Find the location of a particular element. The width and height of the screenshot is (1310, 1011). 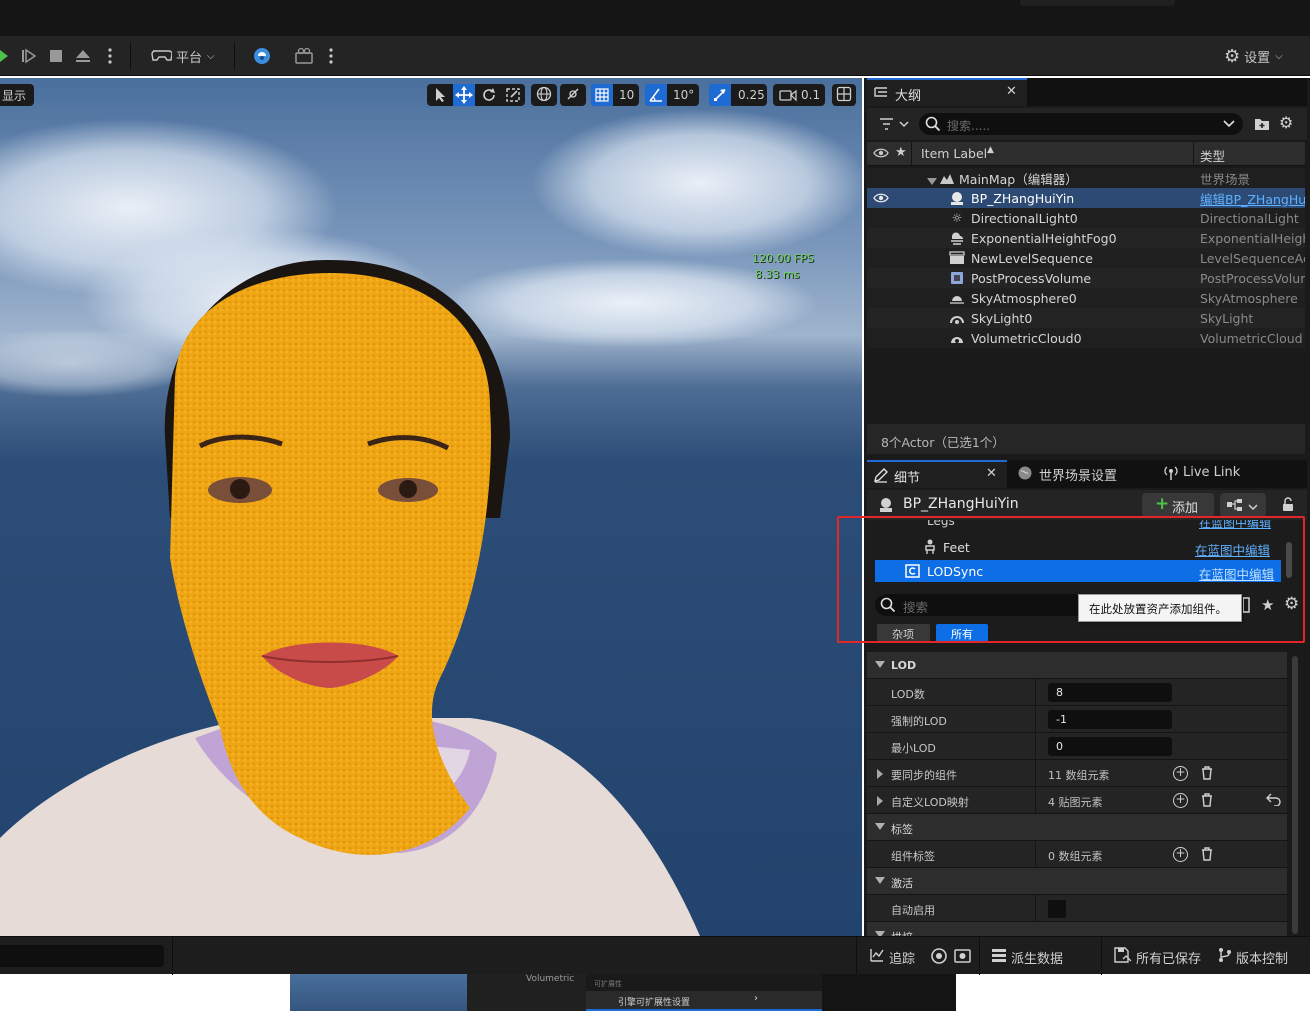

outliner-row-directional-light: ☼ DirectionalLight0 DirectionalLight is located at coordinates (1086, 218).